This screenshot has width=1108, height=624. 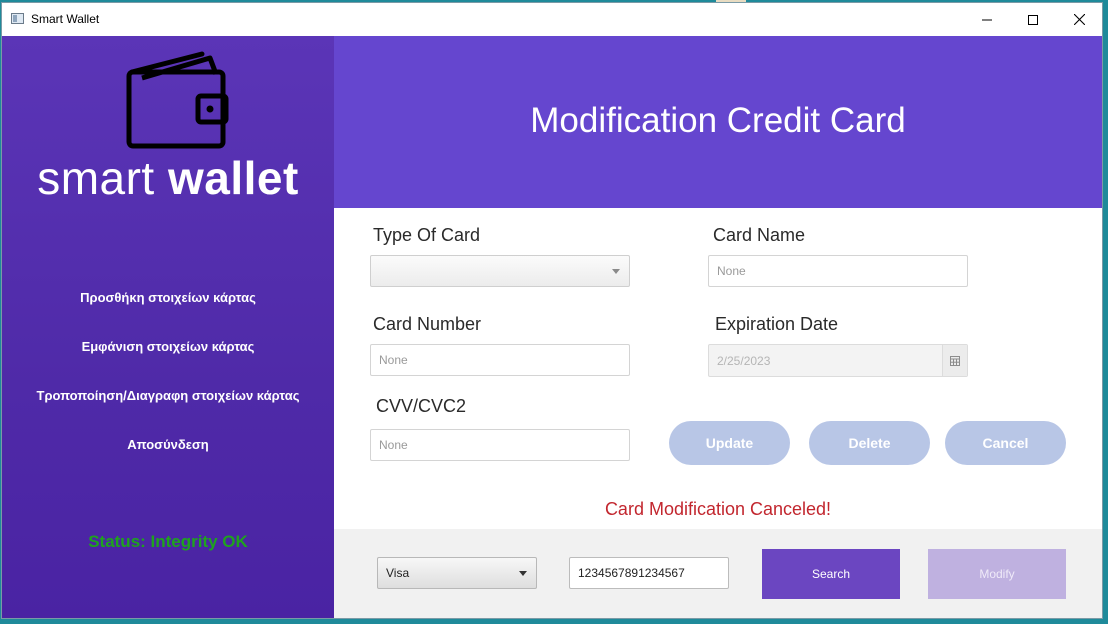 What do you see at coordinates (729, 443) in the screenshot?
I see `update-button: Update` at bounding box center [729, 443].